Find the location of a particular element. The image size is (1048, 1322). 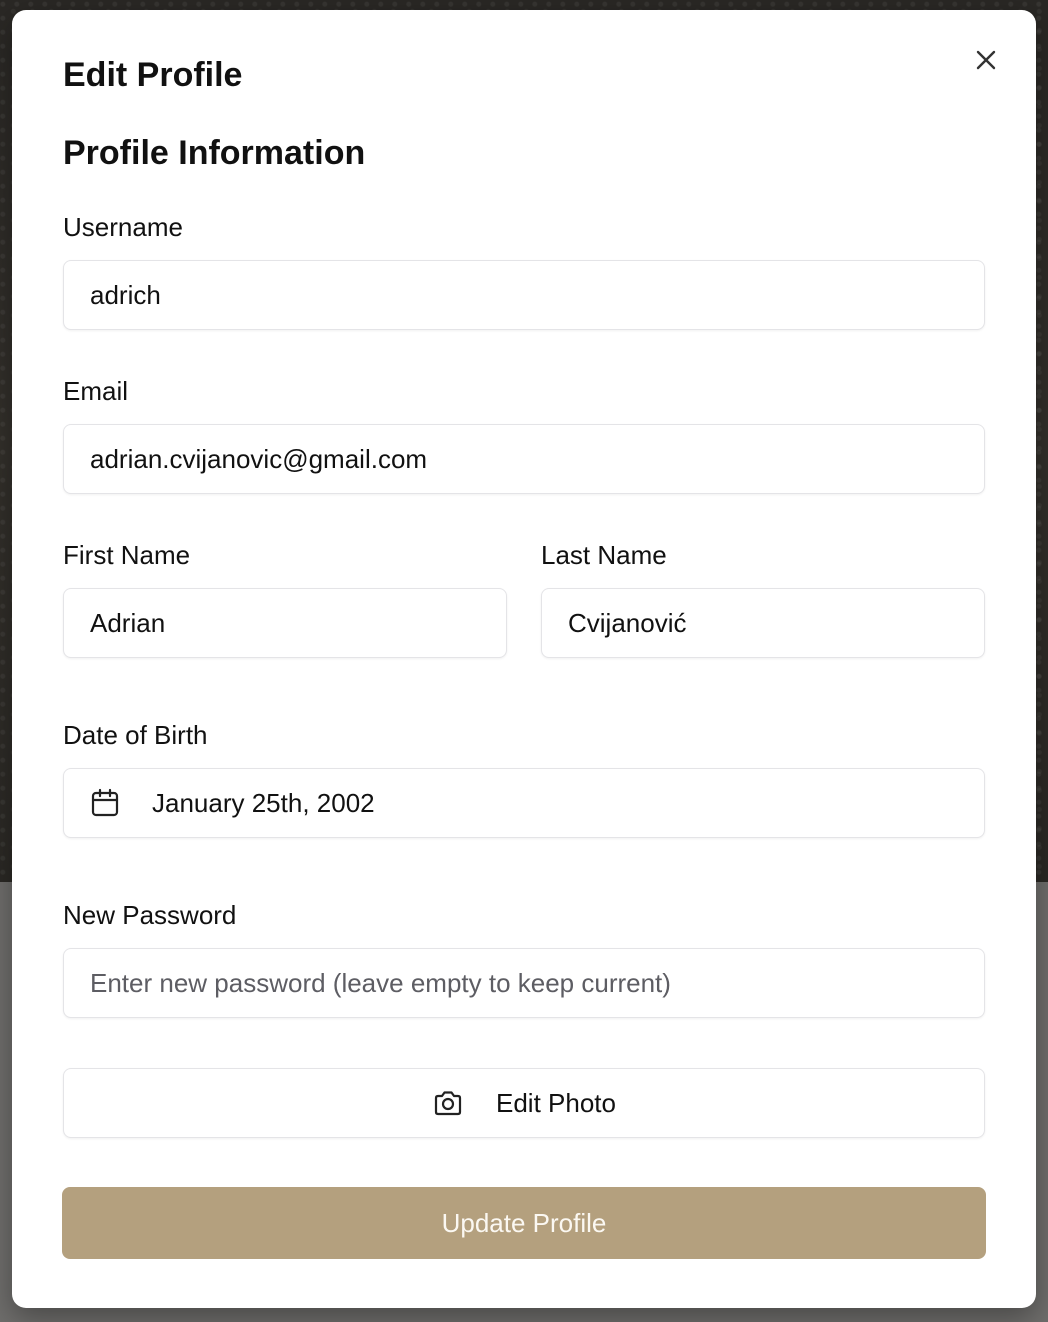

update-profile-button: Update Profile is located at coordinates (524, 1223).